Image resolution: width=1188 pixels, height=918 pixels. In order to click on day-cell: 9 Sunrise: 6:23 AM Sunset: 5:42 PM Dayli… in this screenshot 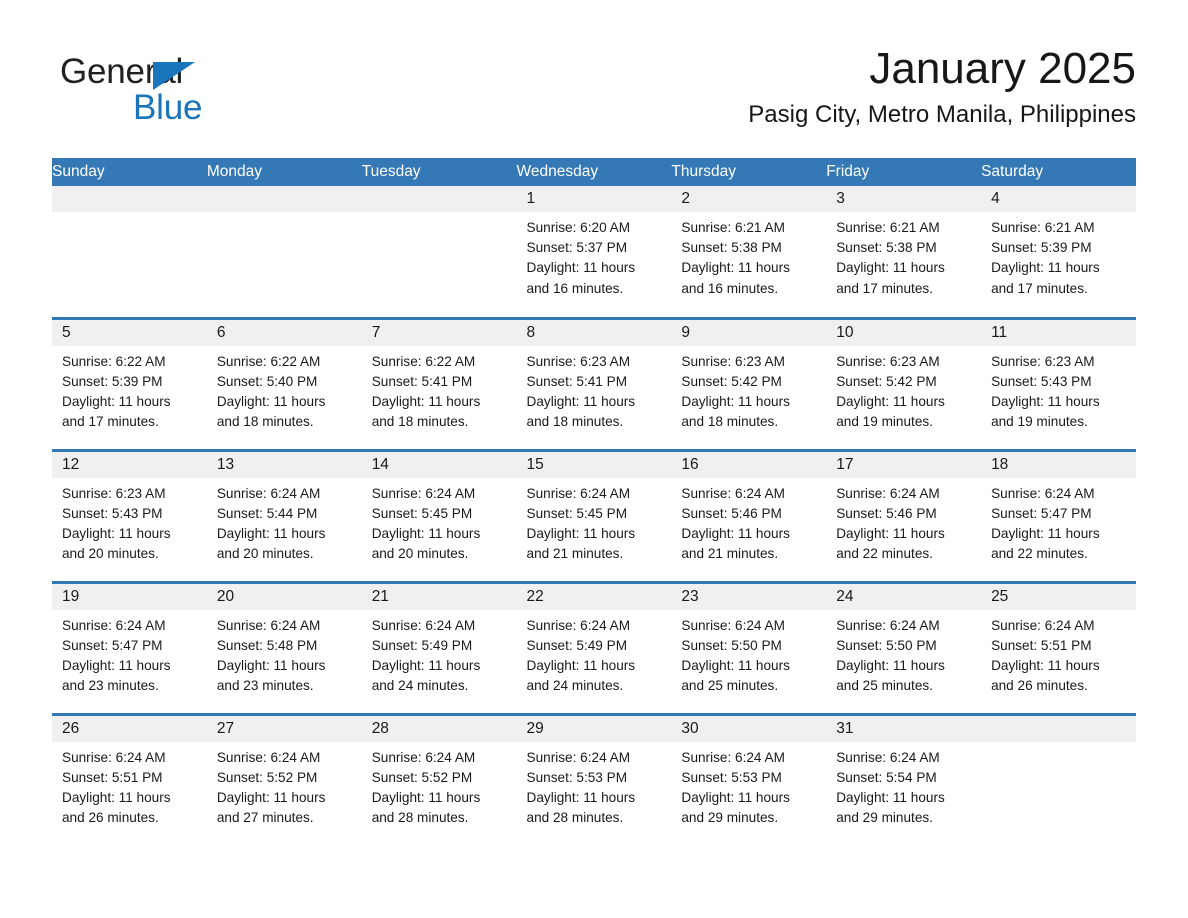, I will do `click(749, 383)`.